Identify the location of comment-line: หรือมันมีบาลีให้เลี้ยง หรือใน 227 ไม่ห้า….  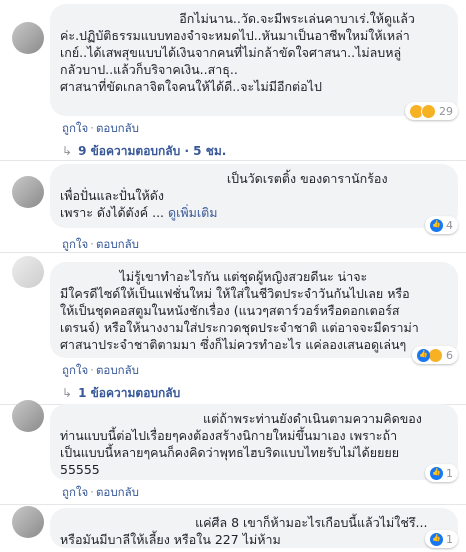
(170, 539).